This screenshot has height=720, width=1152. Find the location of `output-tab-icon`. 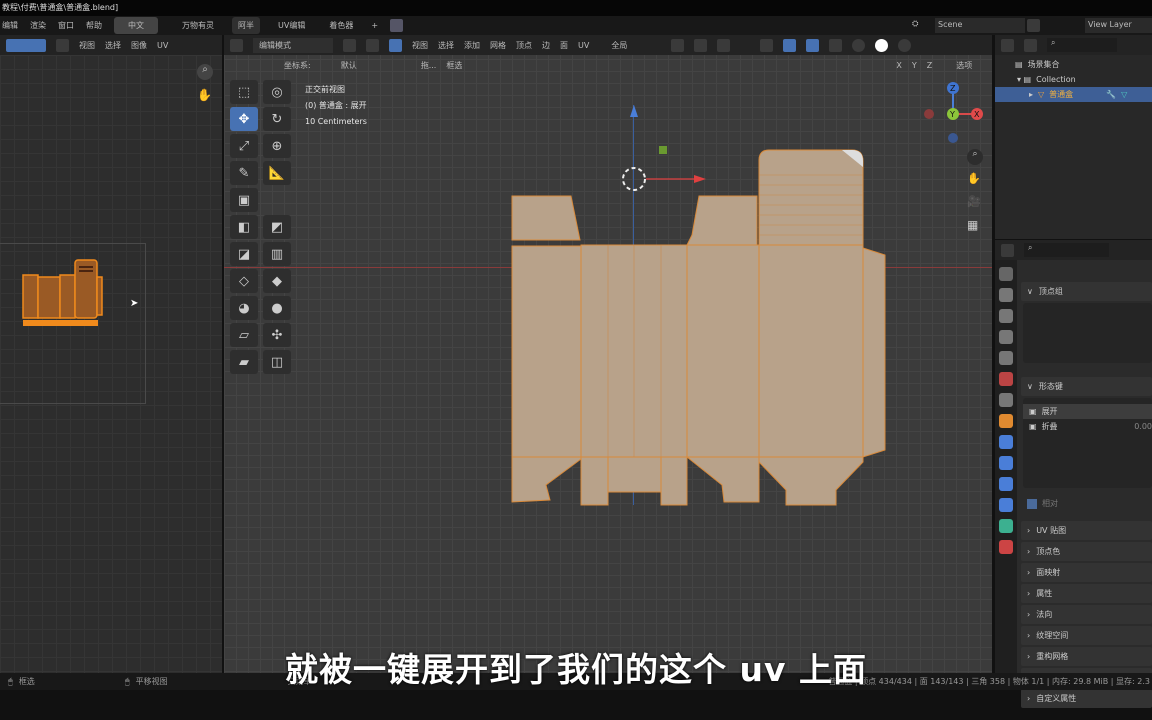

output-tab-icon is located at coordinates (1006, 316).